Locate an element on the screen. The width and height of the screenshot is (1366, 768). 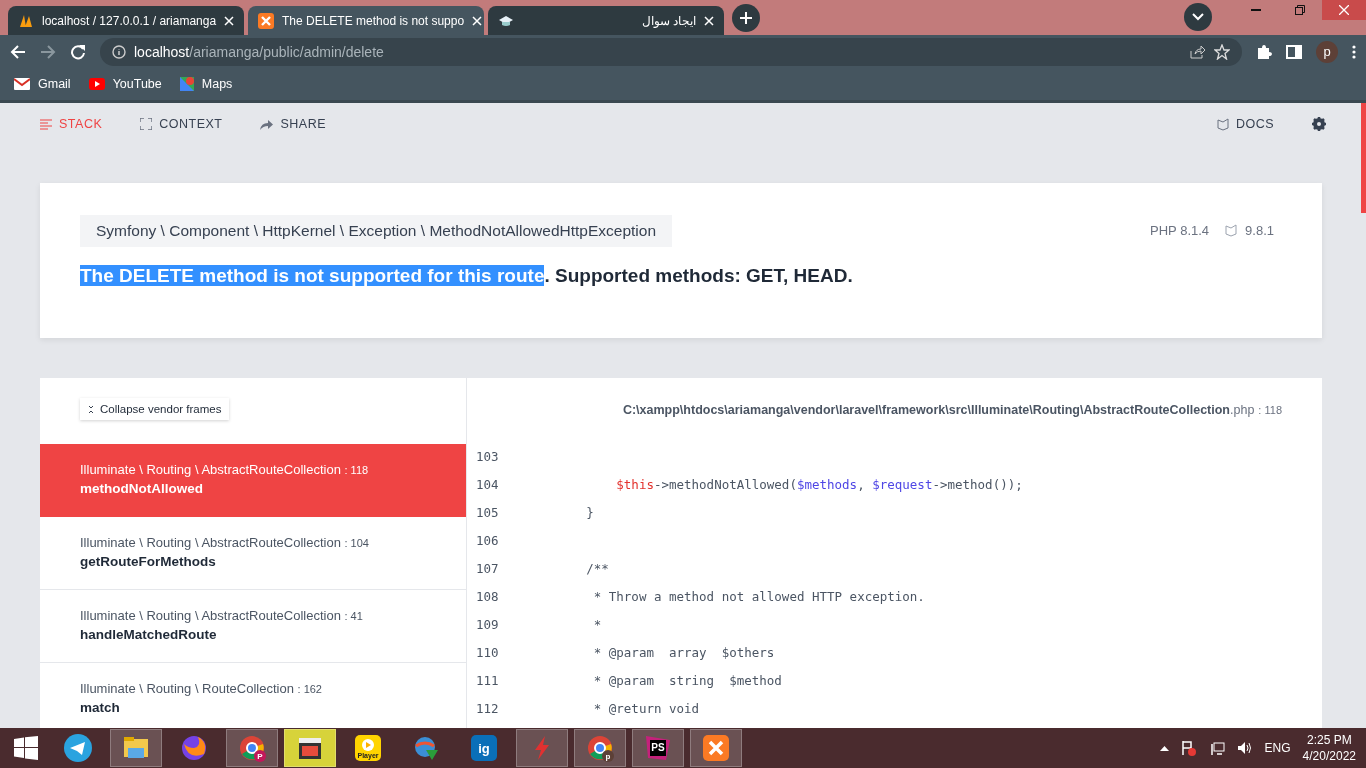
php-version: PHP 8.1.4 is located at coordinates (1180, 230).